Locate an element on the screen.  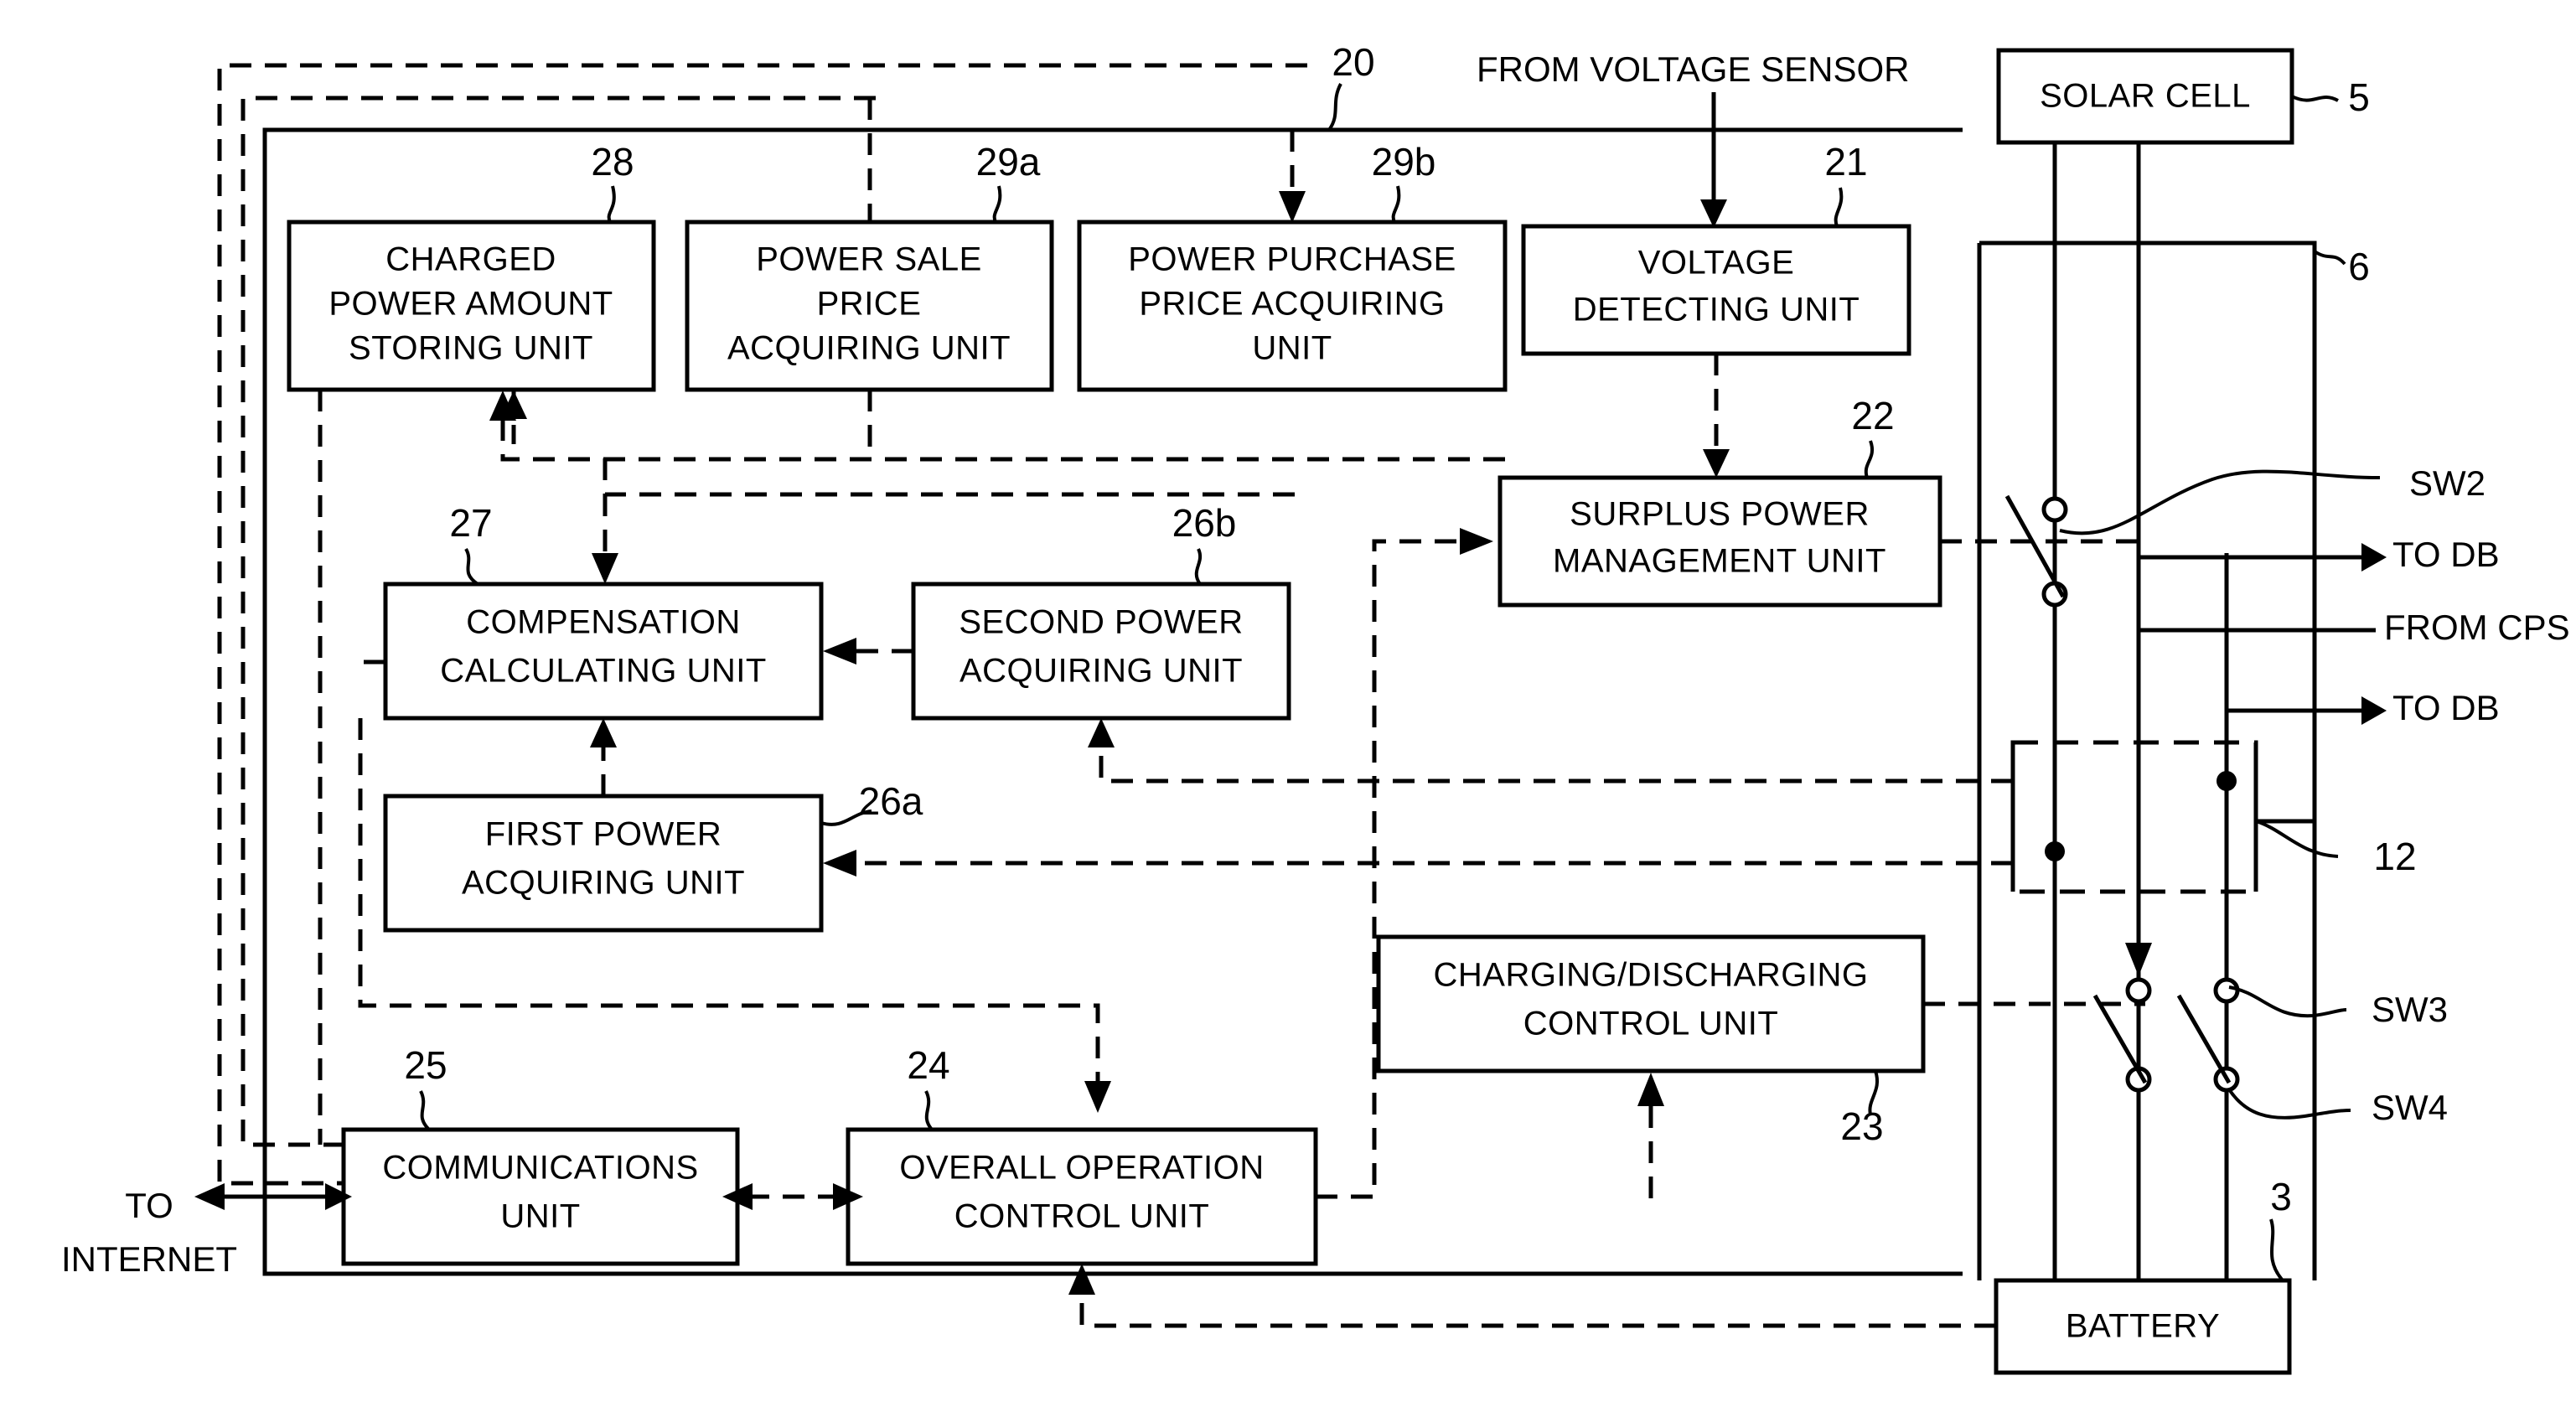
block-27-line-1: COMPENSATION is located at coordinates (603, 622).